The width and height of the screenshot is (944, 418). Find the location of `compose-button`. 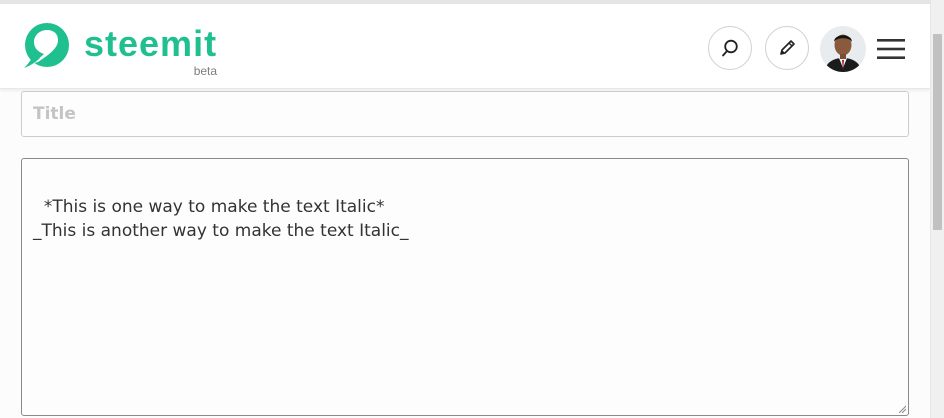

compose-button is located at coordinates (787, 48).